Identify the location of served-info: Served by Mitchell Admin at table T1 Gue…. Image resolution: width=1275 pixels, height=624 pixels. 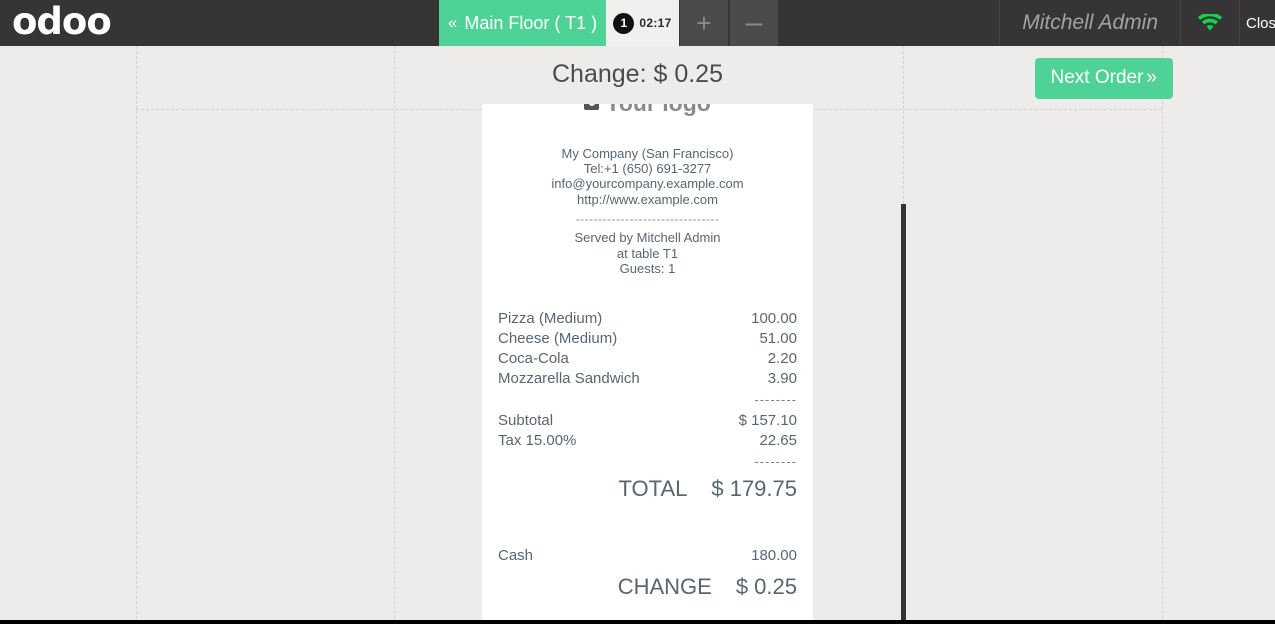
(647, 253).